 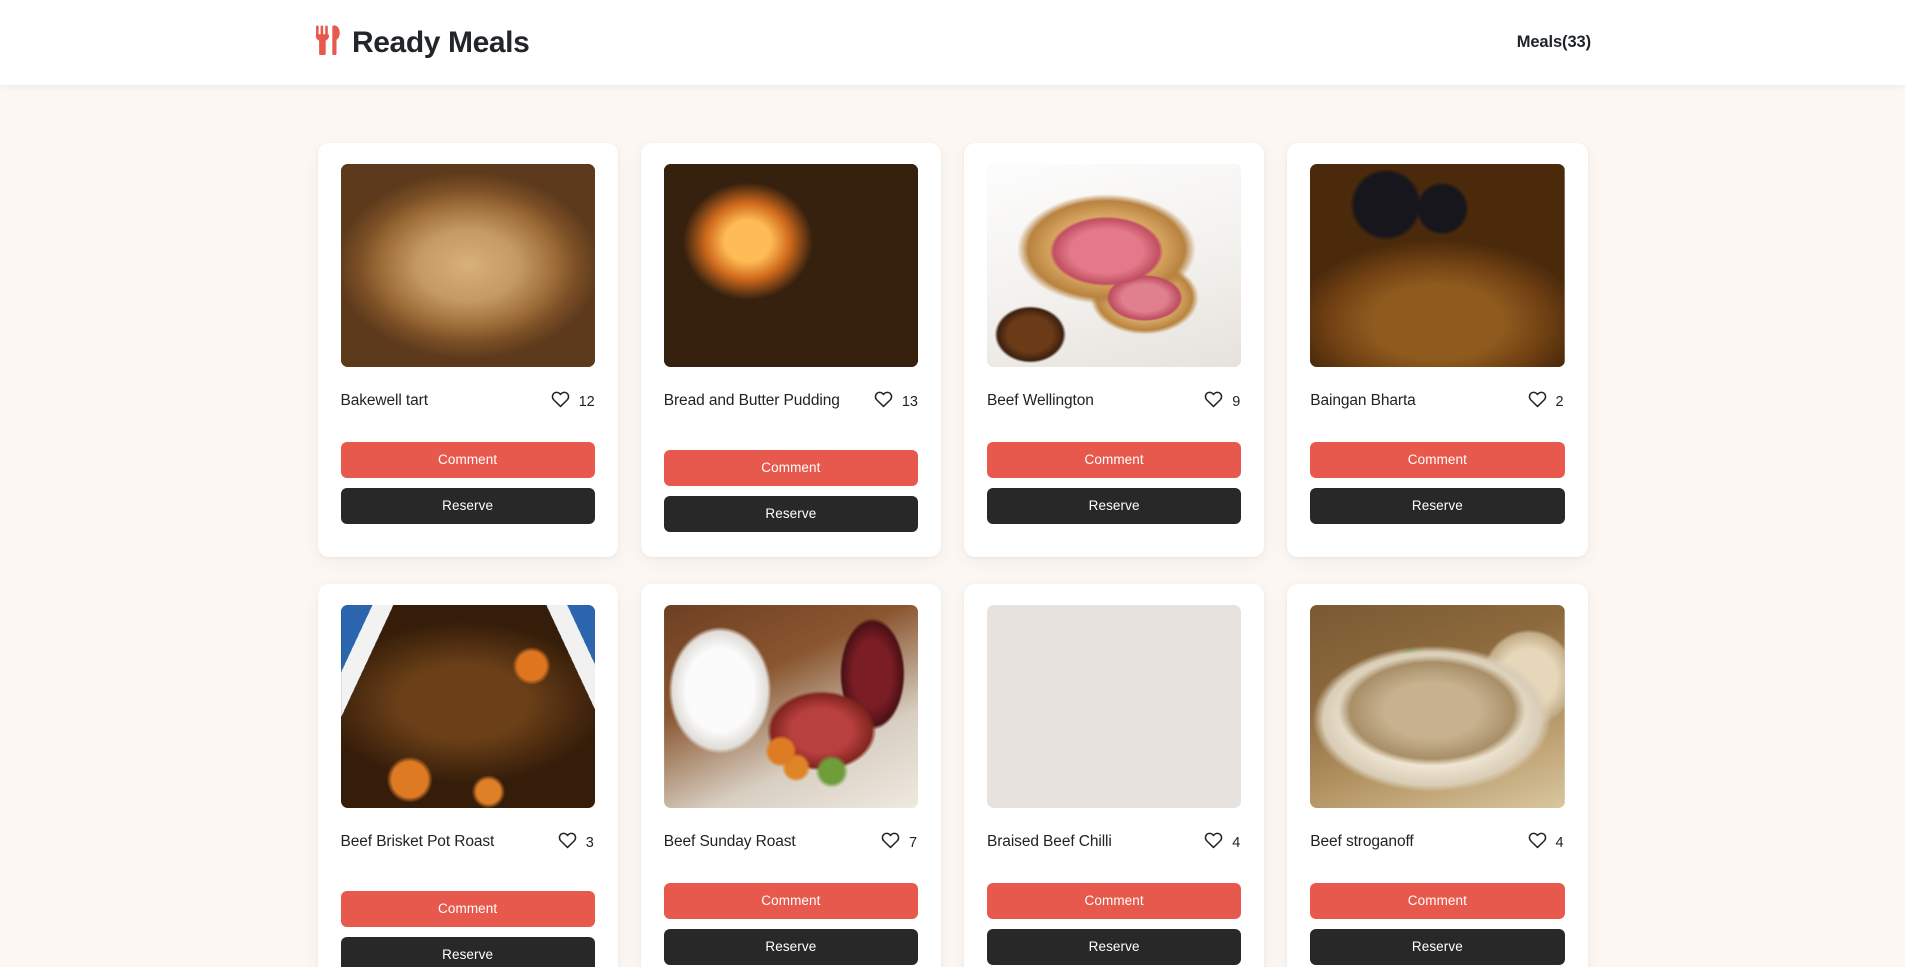 I want to click on meal-card: Beef Brisket Pot Roast 3 Comment Reserve, so click(x=467, y=775).